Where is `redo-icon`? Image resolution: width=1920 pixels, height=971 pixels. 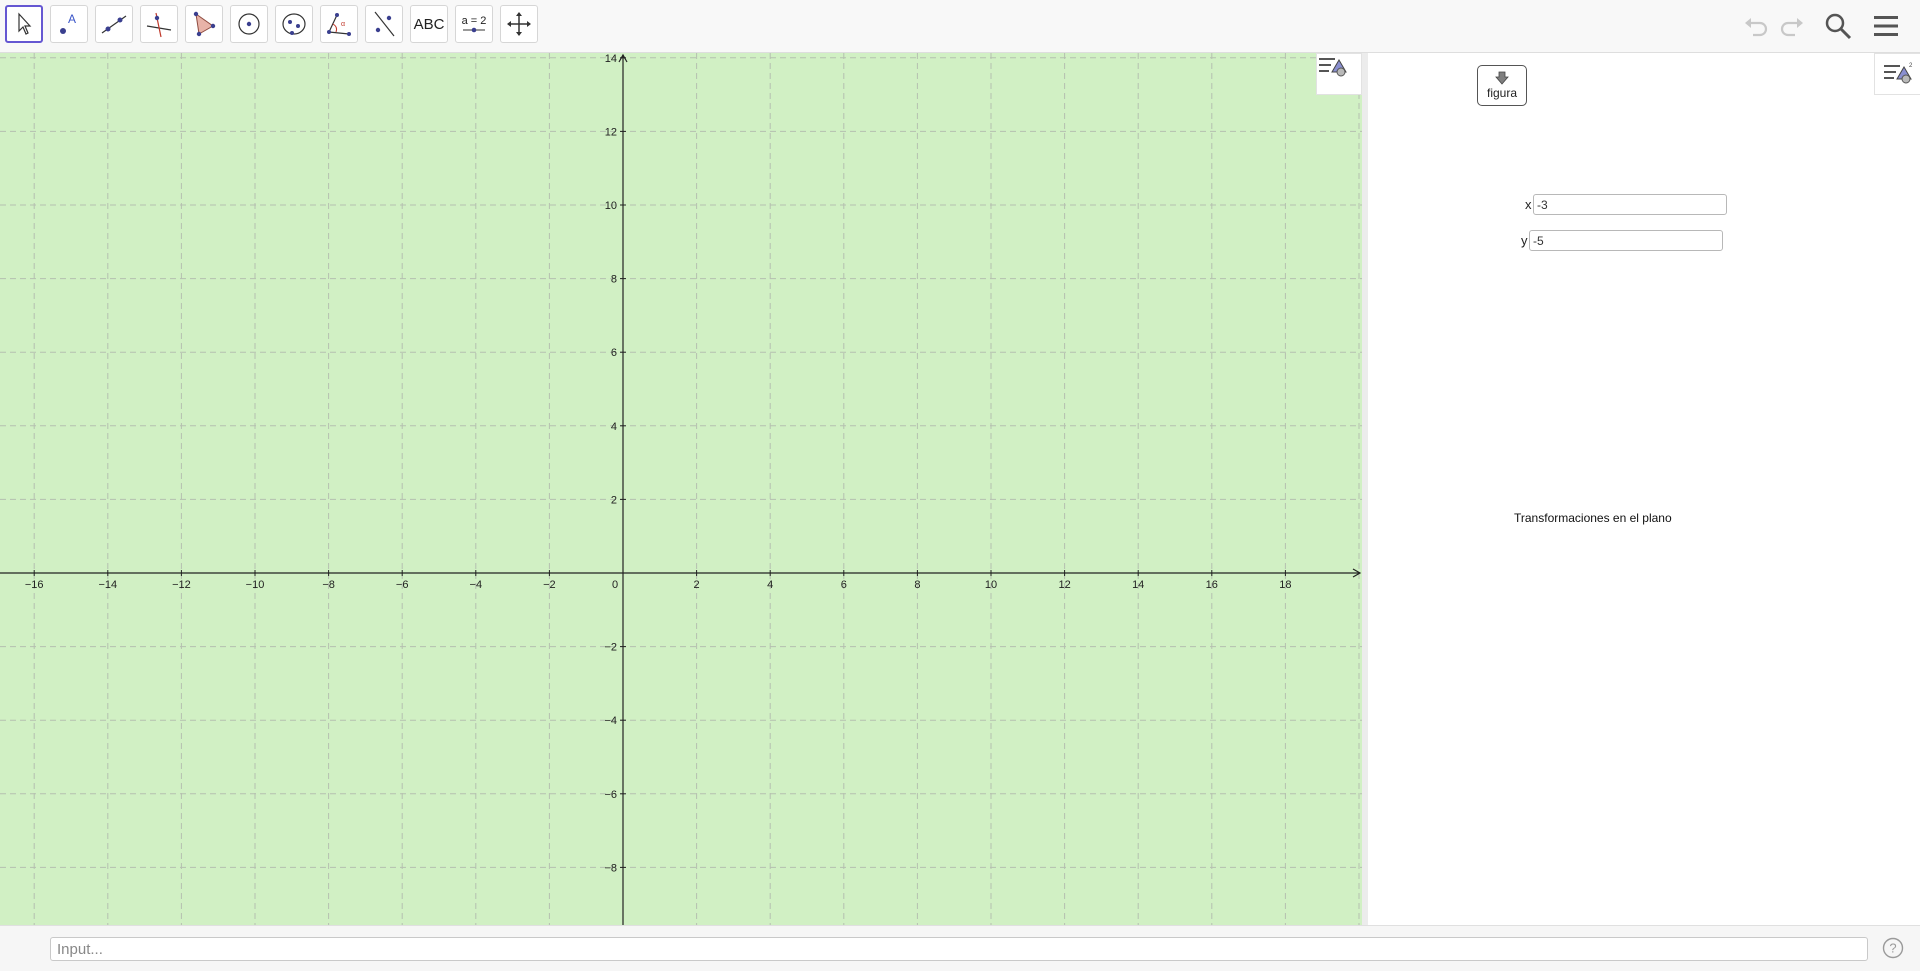
redo-icon is located at coordinates (1791, 27).